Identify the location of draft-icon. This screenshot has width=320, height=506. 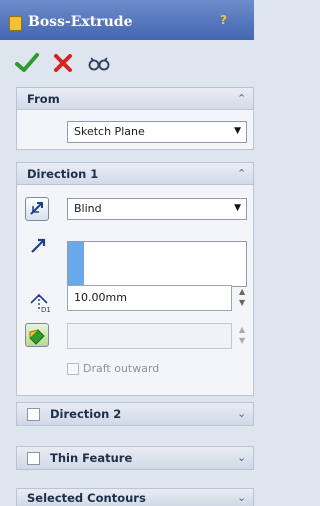
(37, 337).